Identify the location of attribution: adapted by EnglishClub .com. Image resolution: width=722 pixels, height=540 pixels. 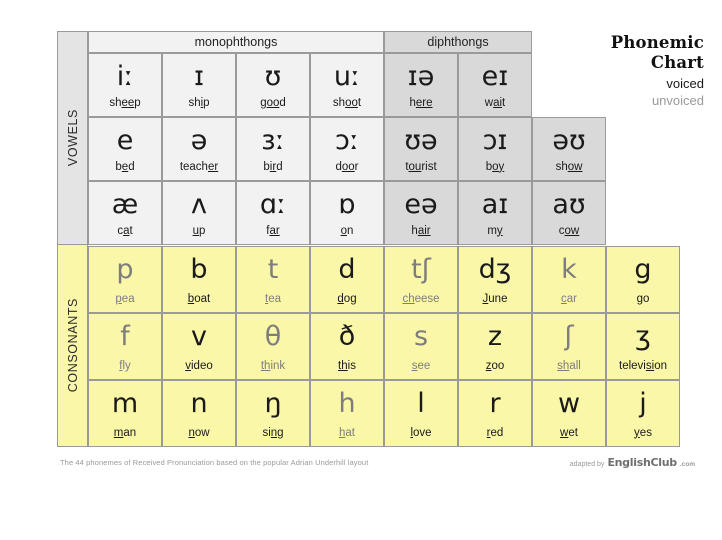
(632, 462).